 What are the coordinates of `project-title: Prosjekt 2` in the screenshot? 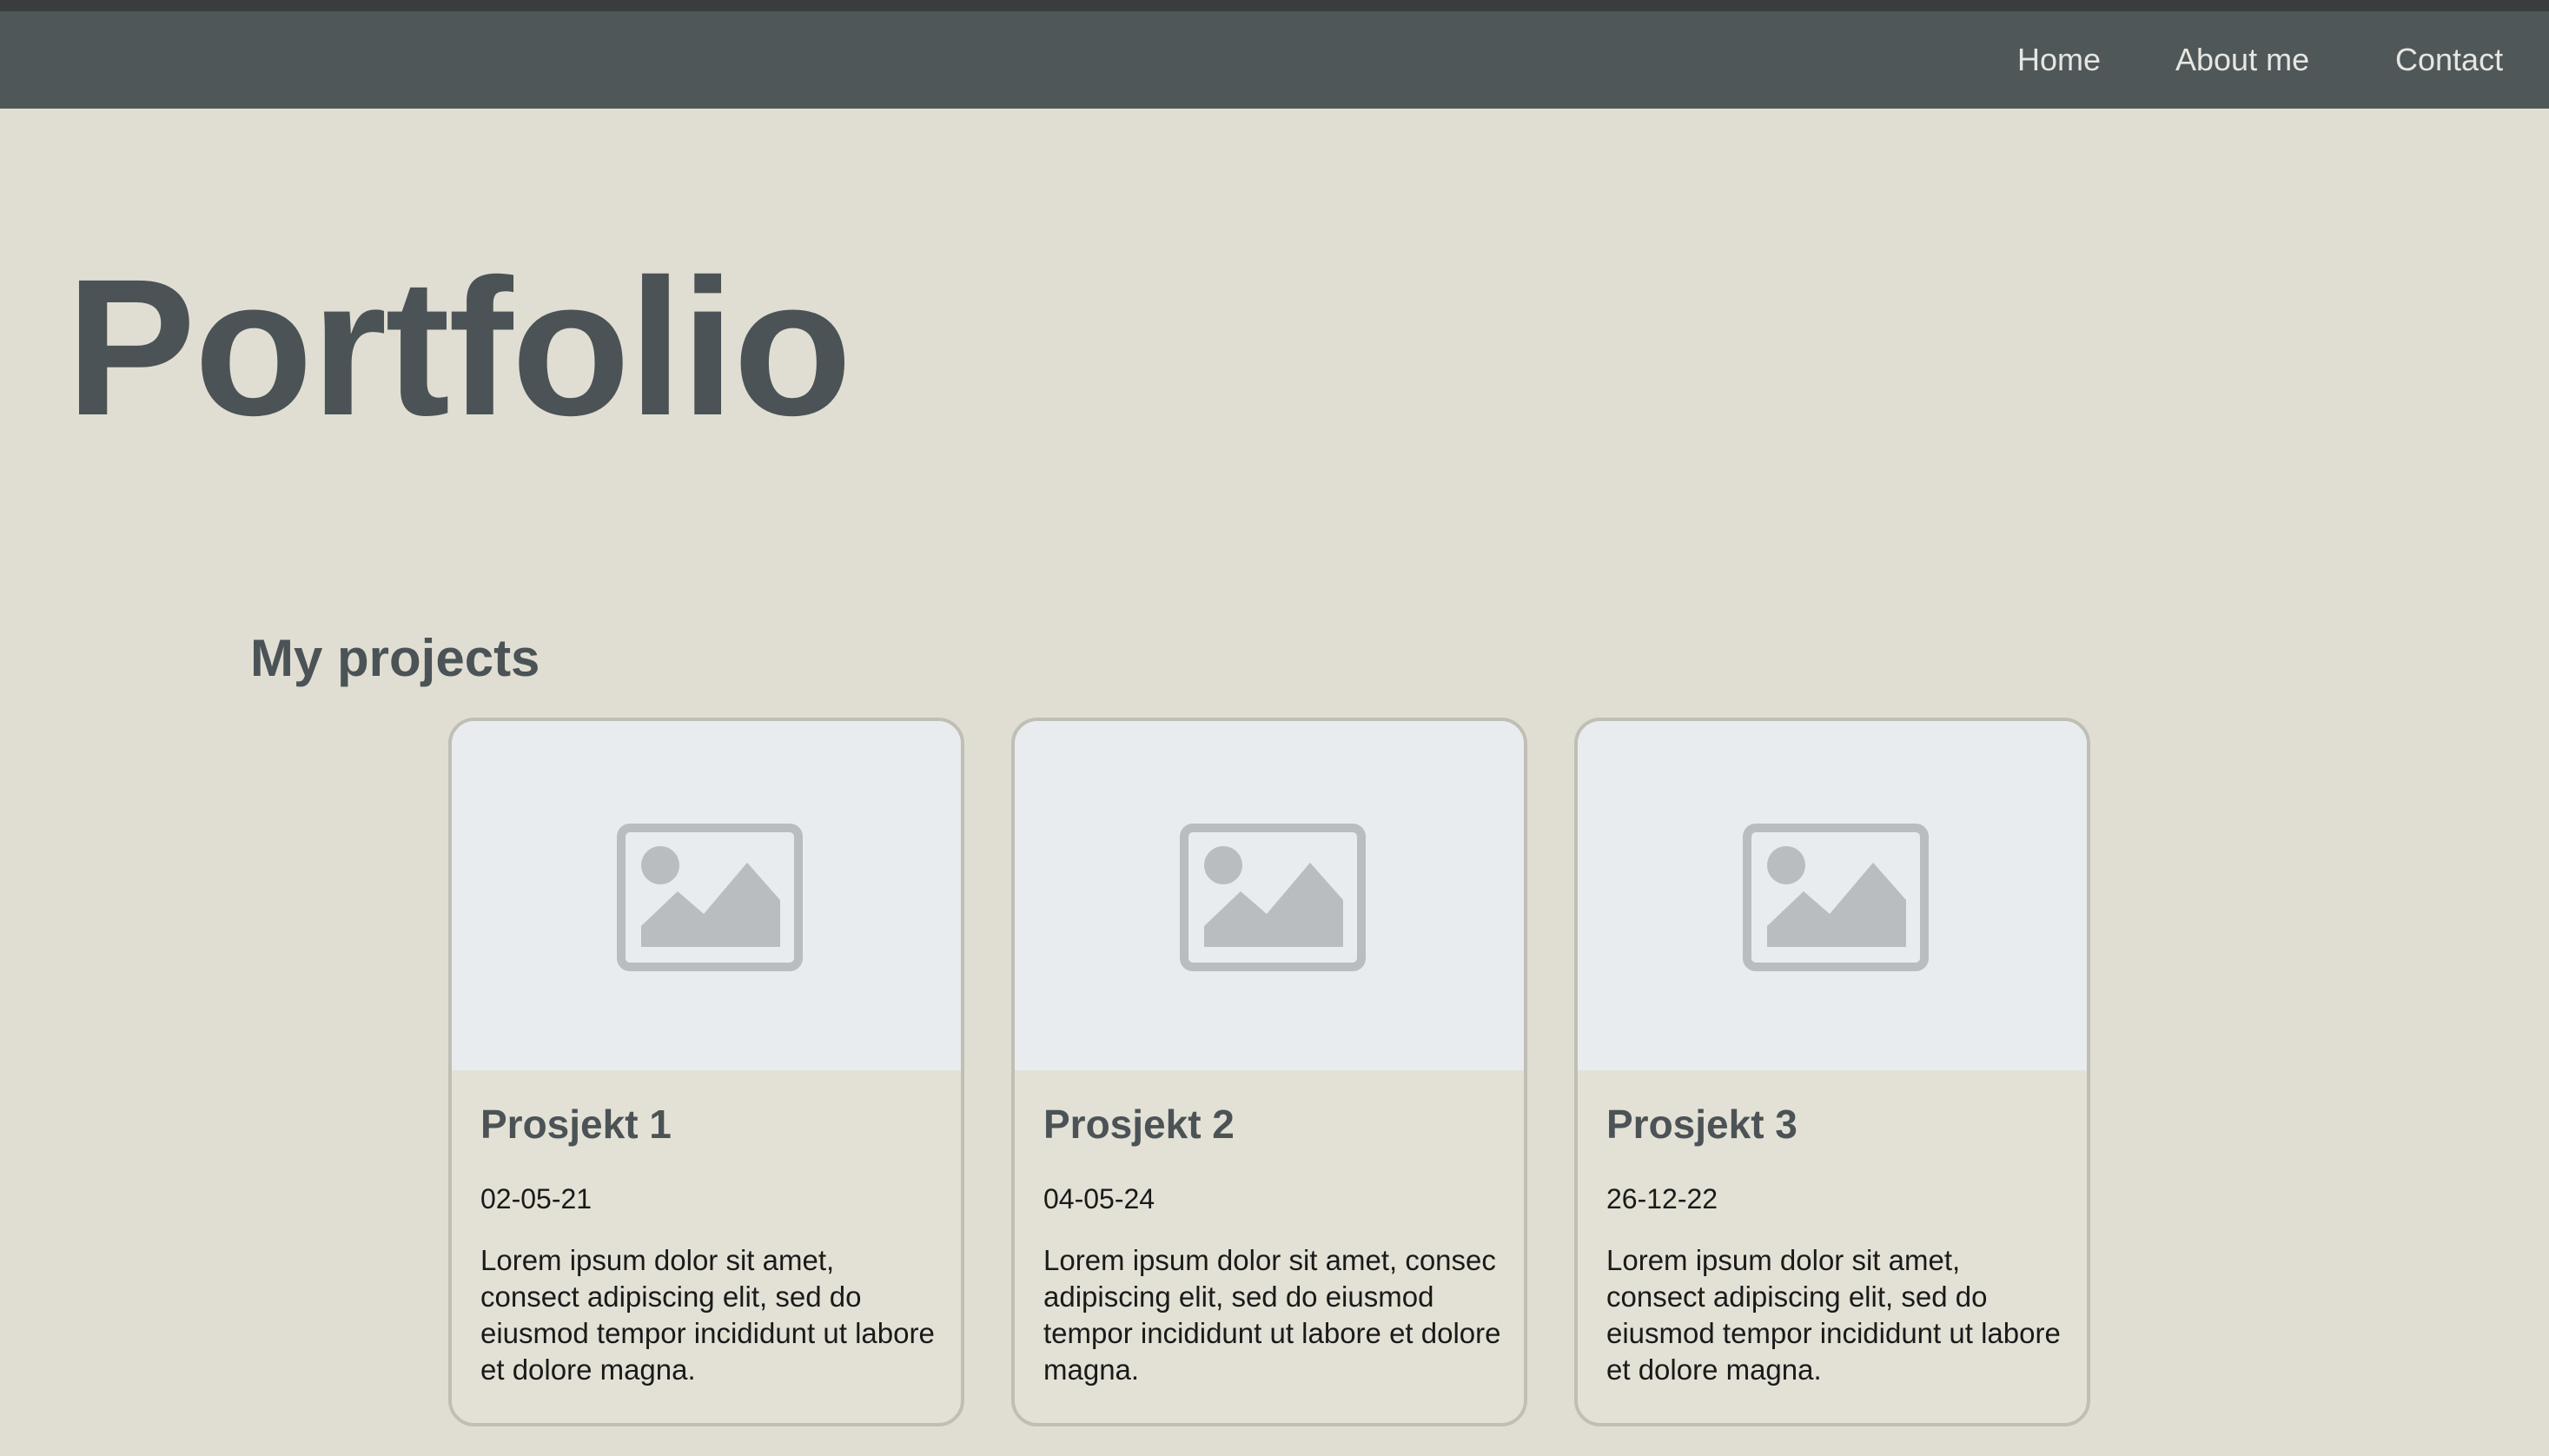 It's located at (1139, 1124).